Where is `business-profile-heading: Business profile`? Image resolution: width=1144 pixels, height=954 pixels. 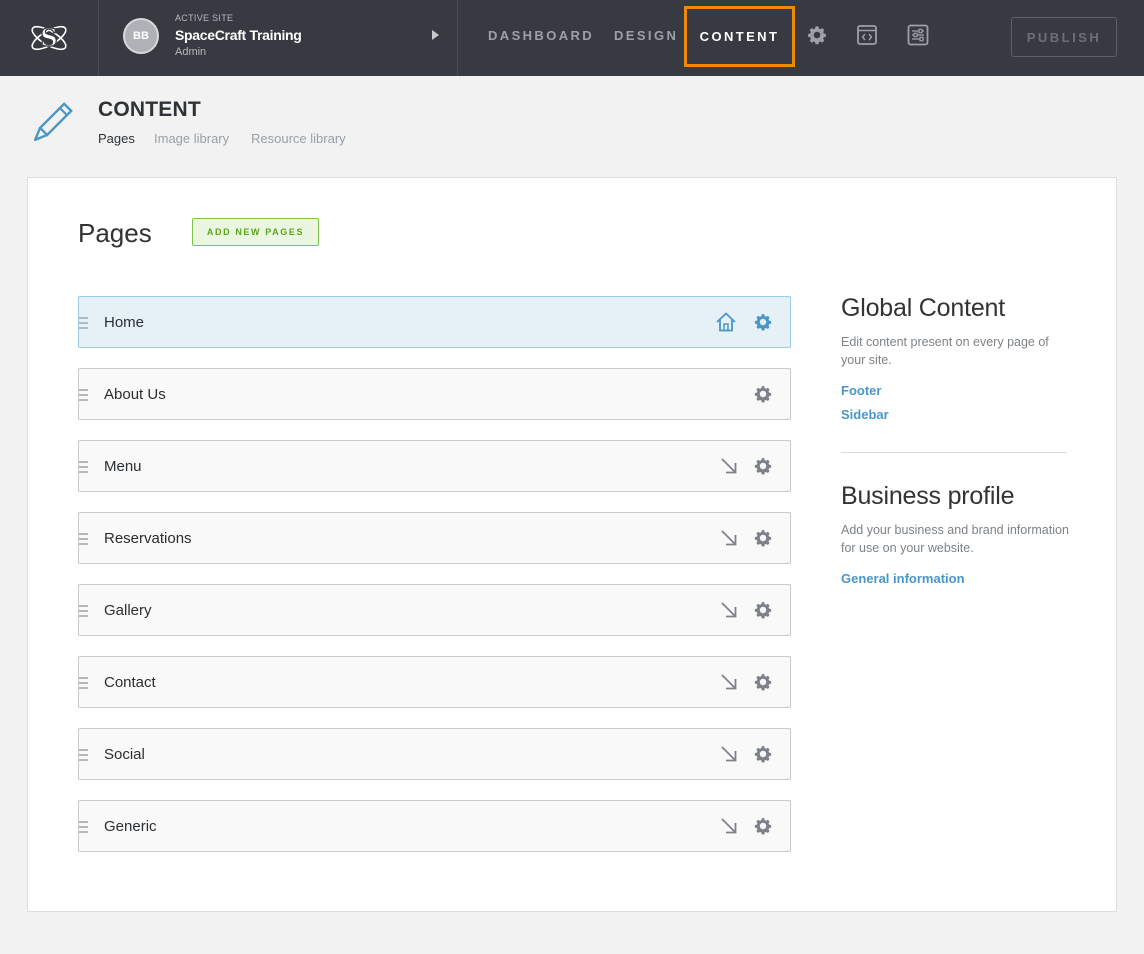 business-profile-heading: Business profile is located at coordinates (928, 496).